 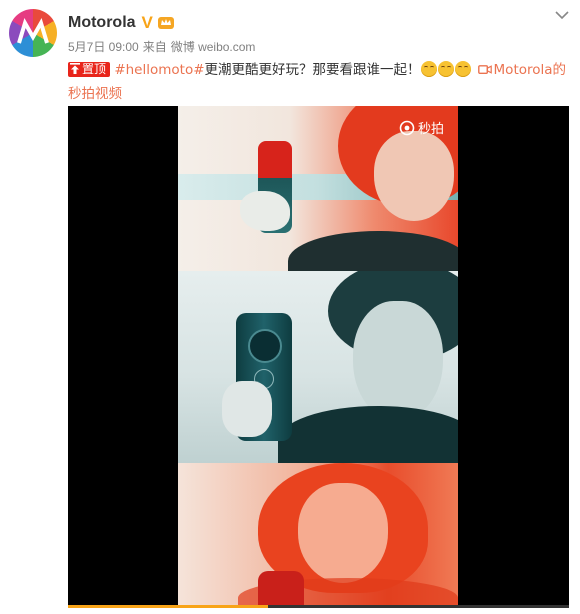 I want to click on hashtag-link: #hellomoto#, so click(x=159, y=70).